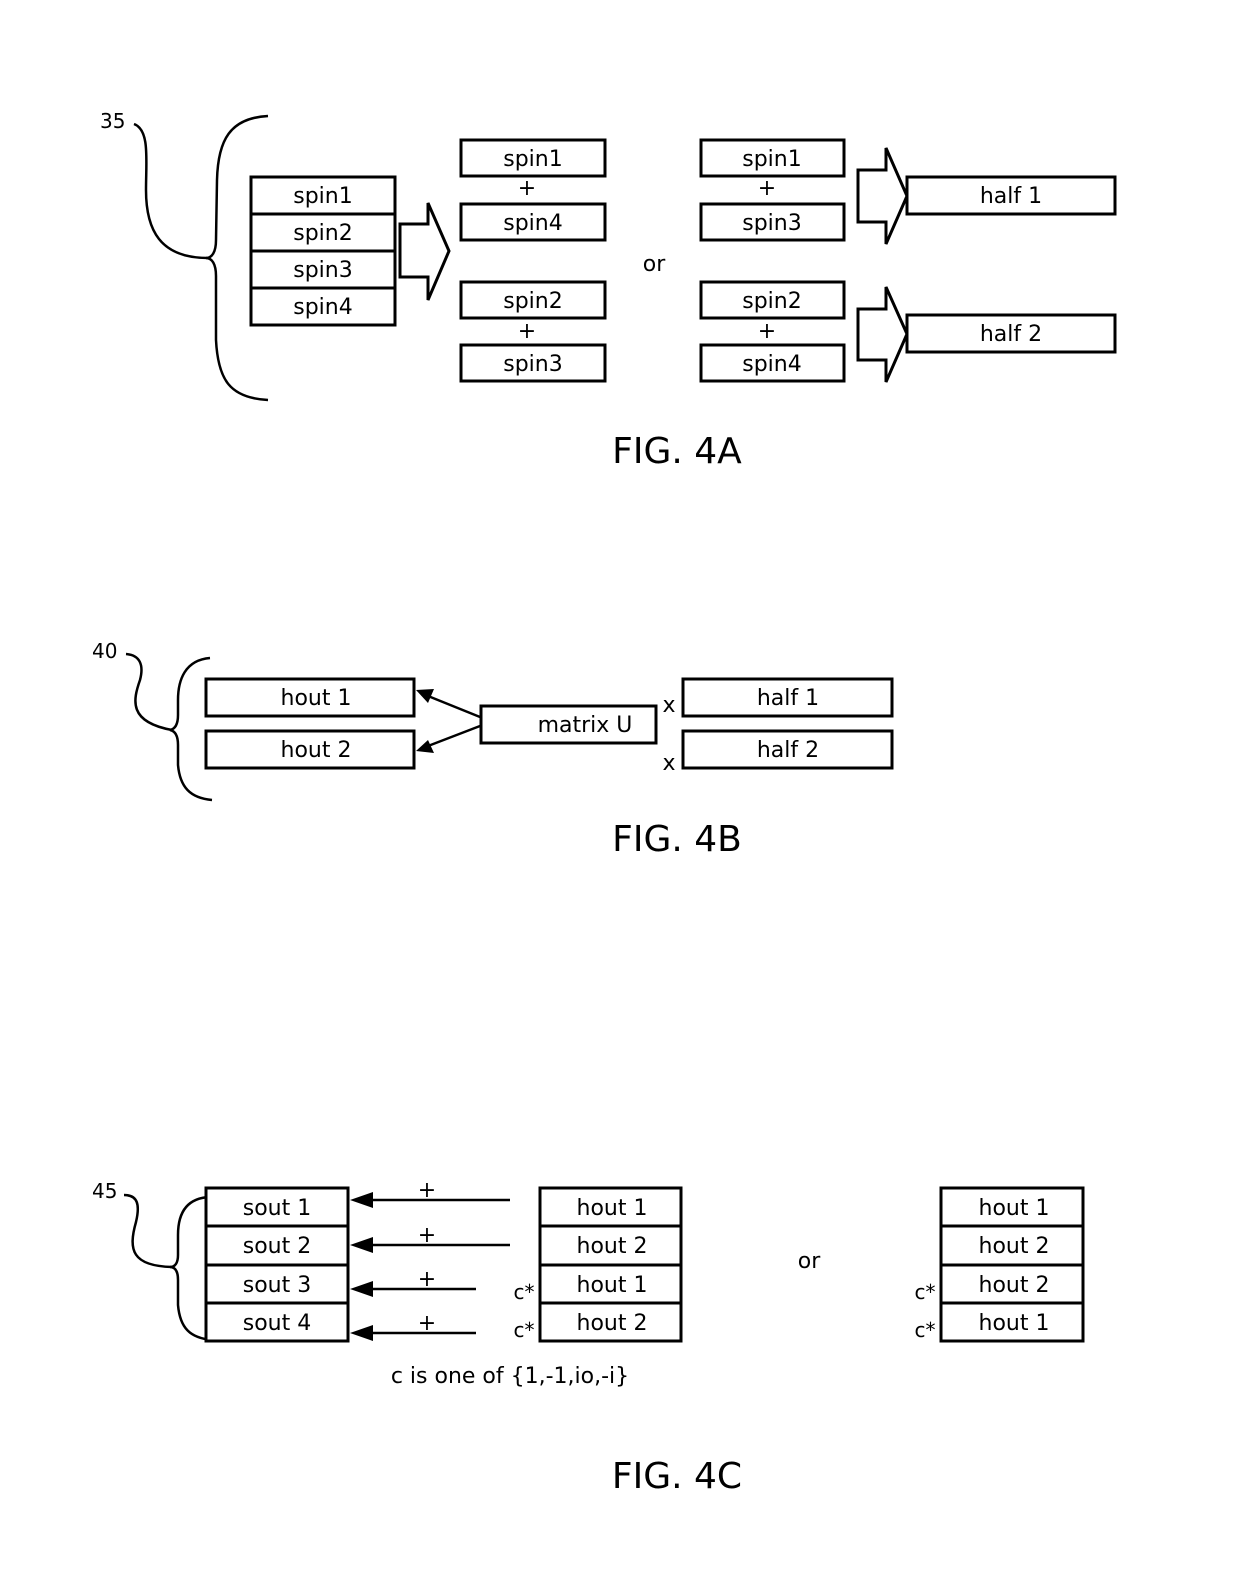  Describe the element at coordinates (598, 1264) in the screenshot. I see `hout-stack-option-1: hout 1 hout 2 hout 1 hout 2 c* c*` at that location.